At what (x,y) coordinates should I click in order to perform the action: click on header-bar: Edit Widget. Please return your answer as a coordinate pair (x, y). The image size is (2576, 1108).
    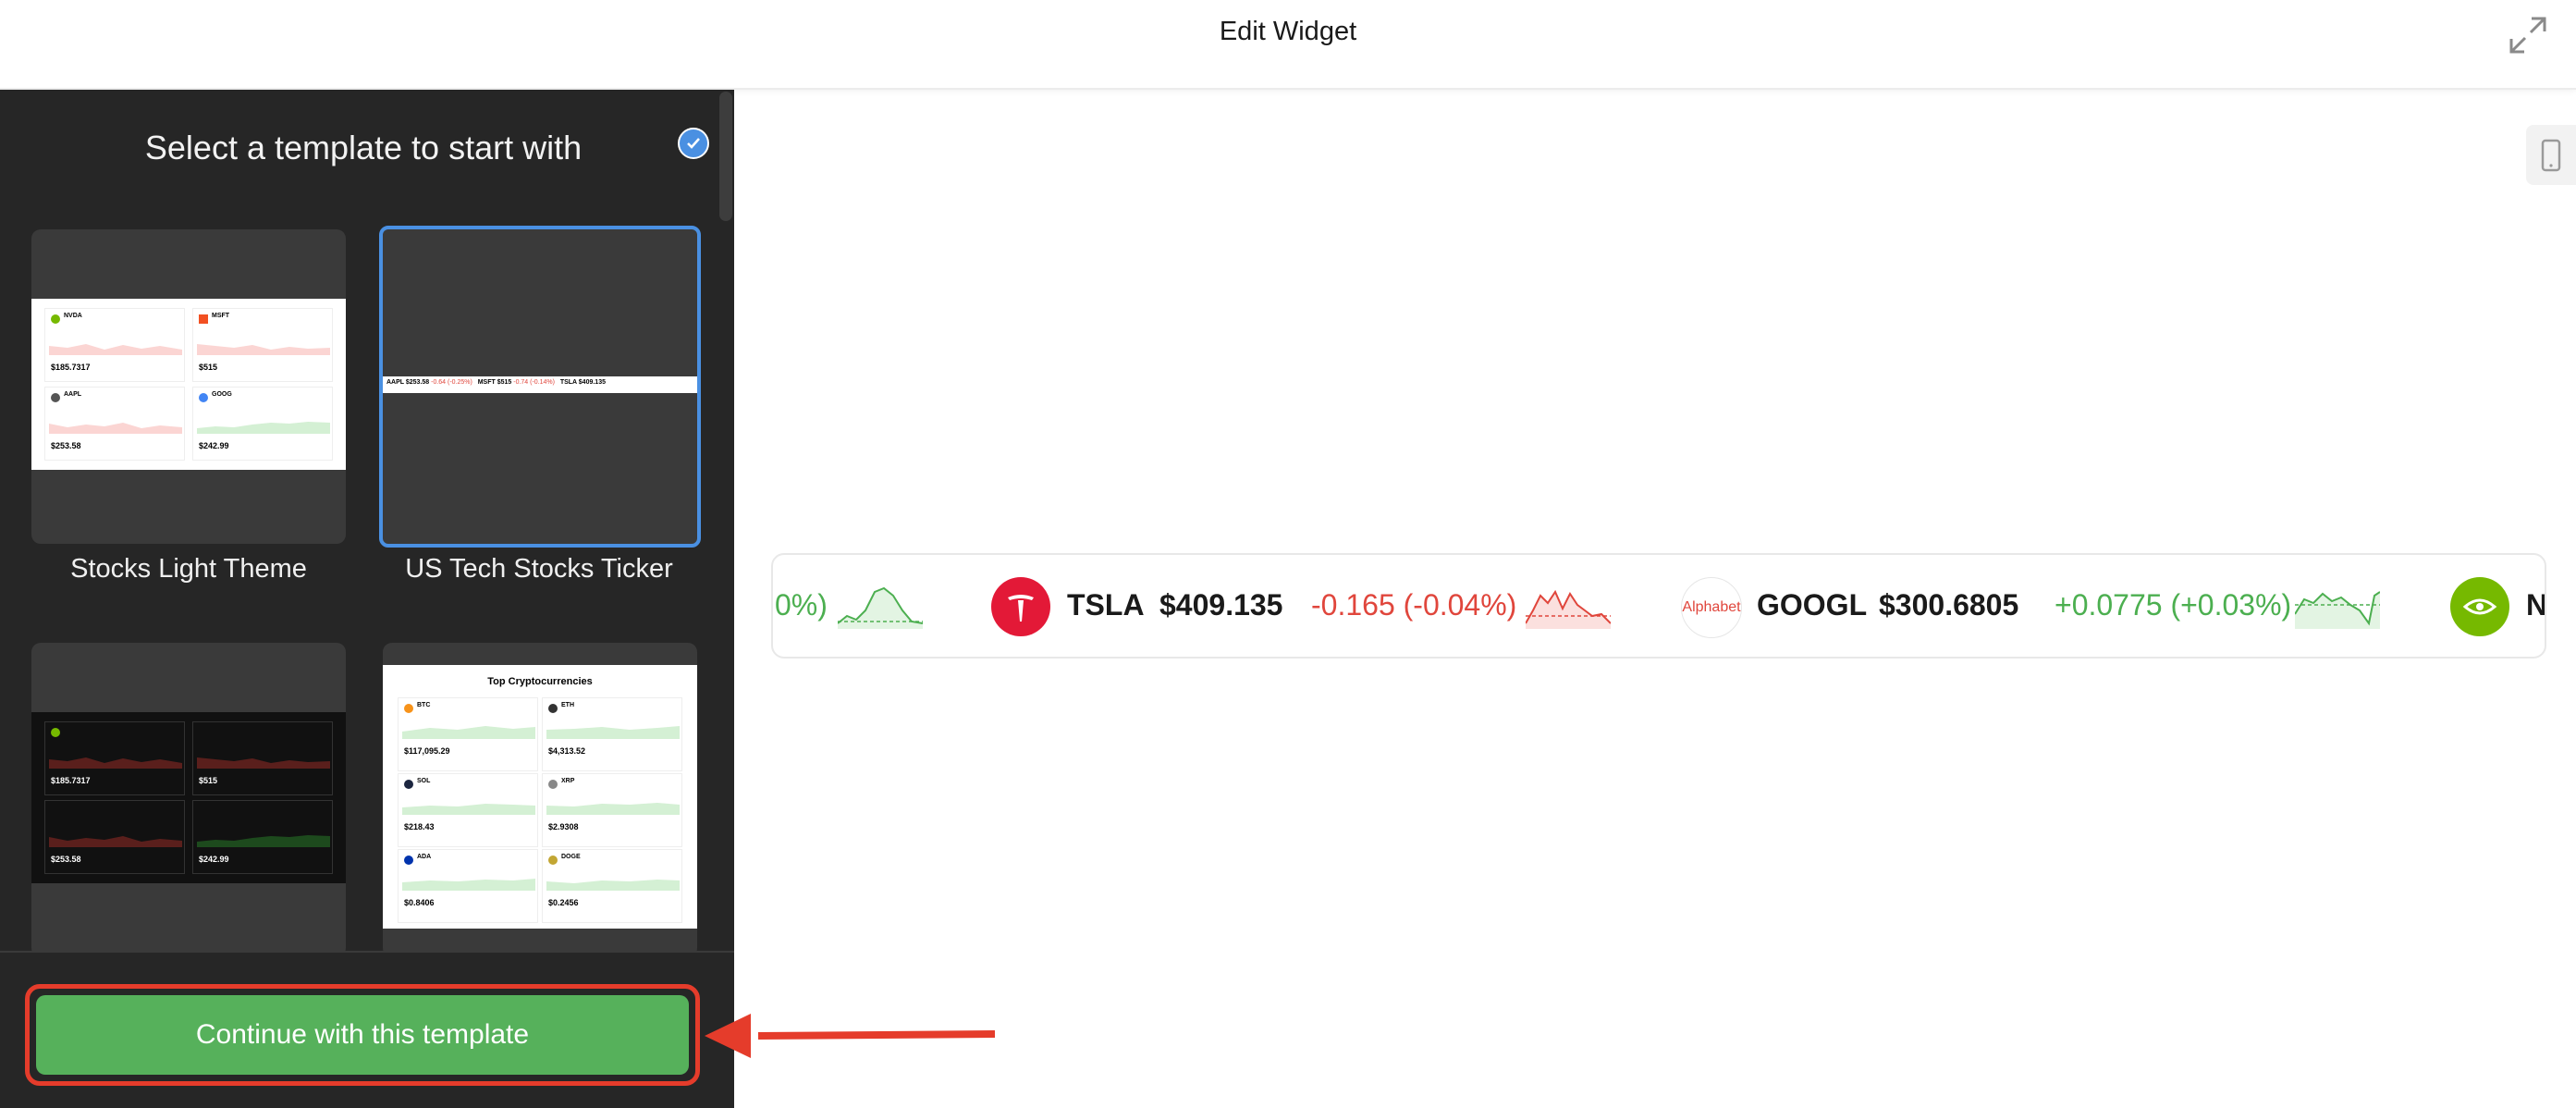
    Looking at the image, I should click on (1288, 45).